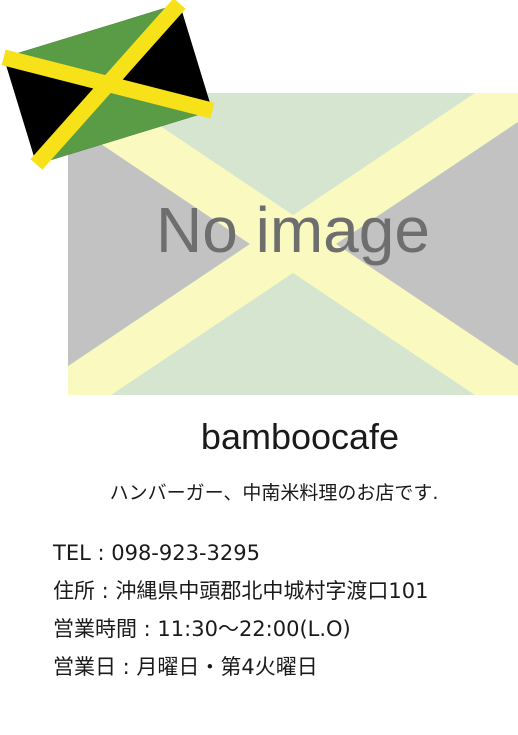 The image size is (518, 735). What do you see at coordinates (185, 667) in the screenshot?
I see `business-days: 営業日 : 月曜日・第4火曜日` at bounding box center [185, 667].